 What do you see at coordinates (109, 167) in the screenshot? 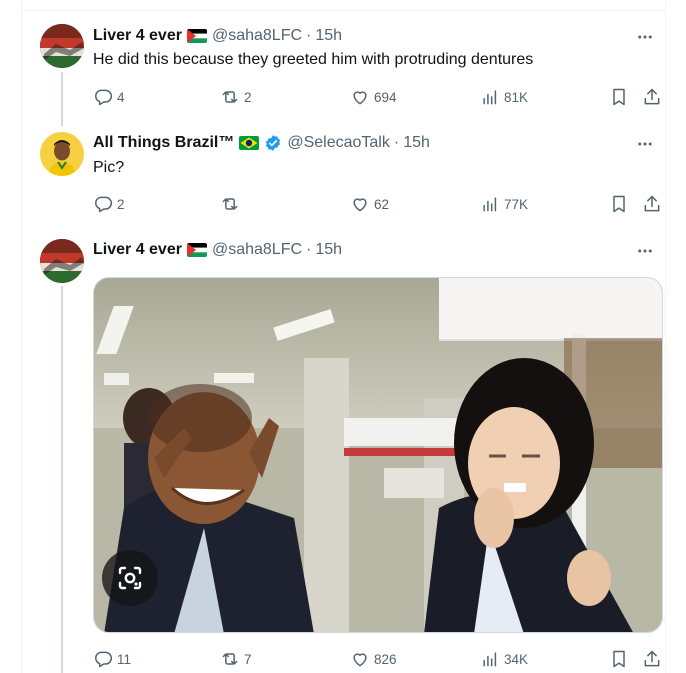
I see `tweet-text: Pic?` at bounding box center [109, 167].